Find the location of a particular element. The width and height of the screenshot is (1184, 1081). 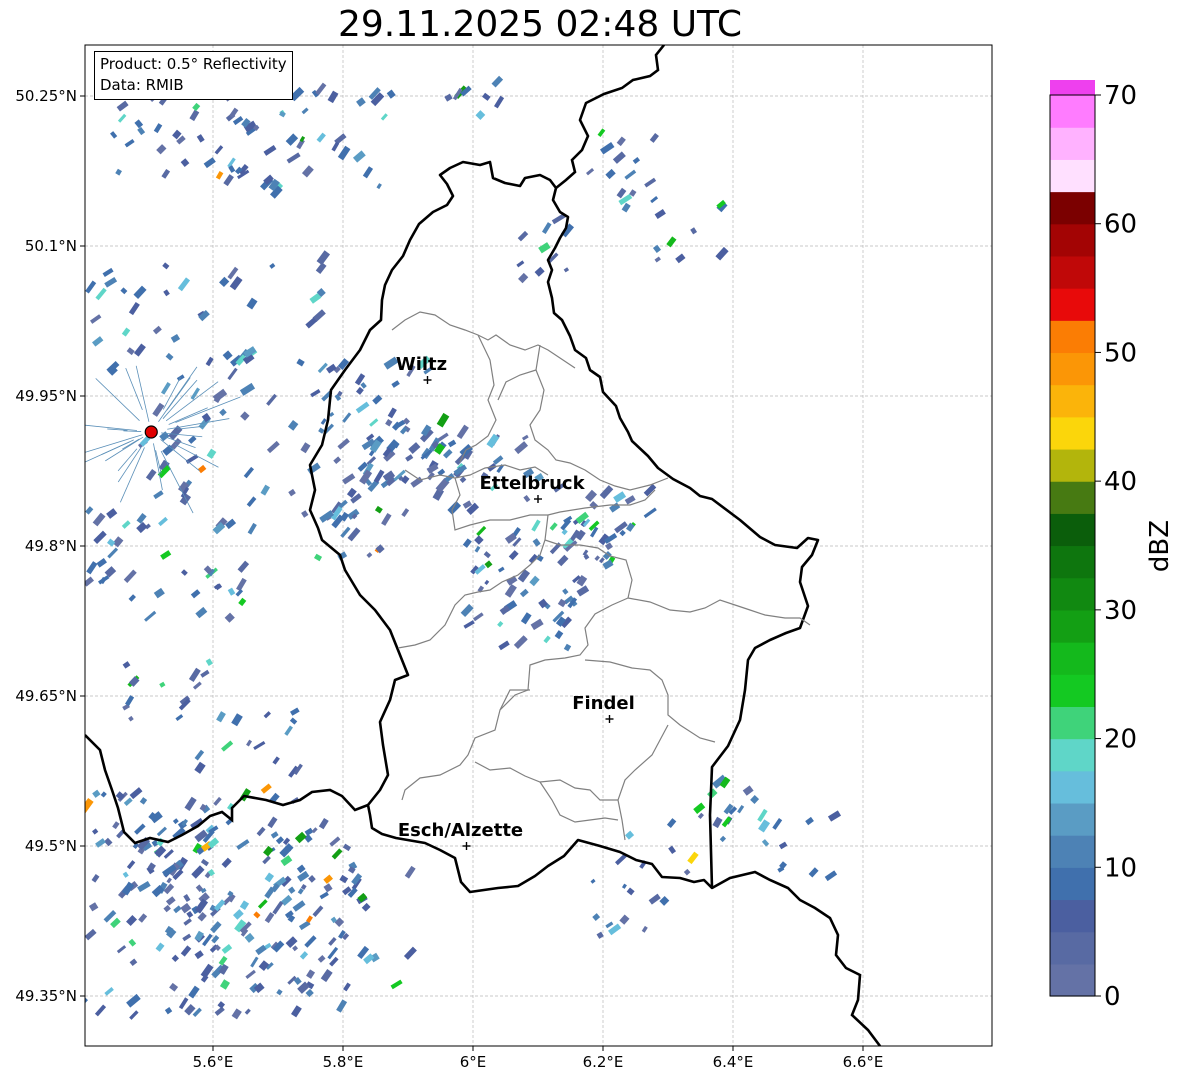

radar-site-marker is located at coordinates (151, 432).